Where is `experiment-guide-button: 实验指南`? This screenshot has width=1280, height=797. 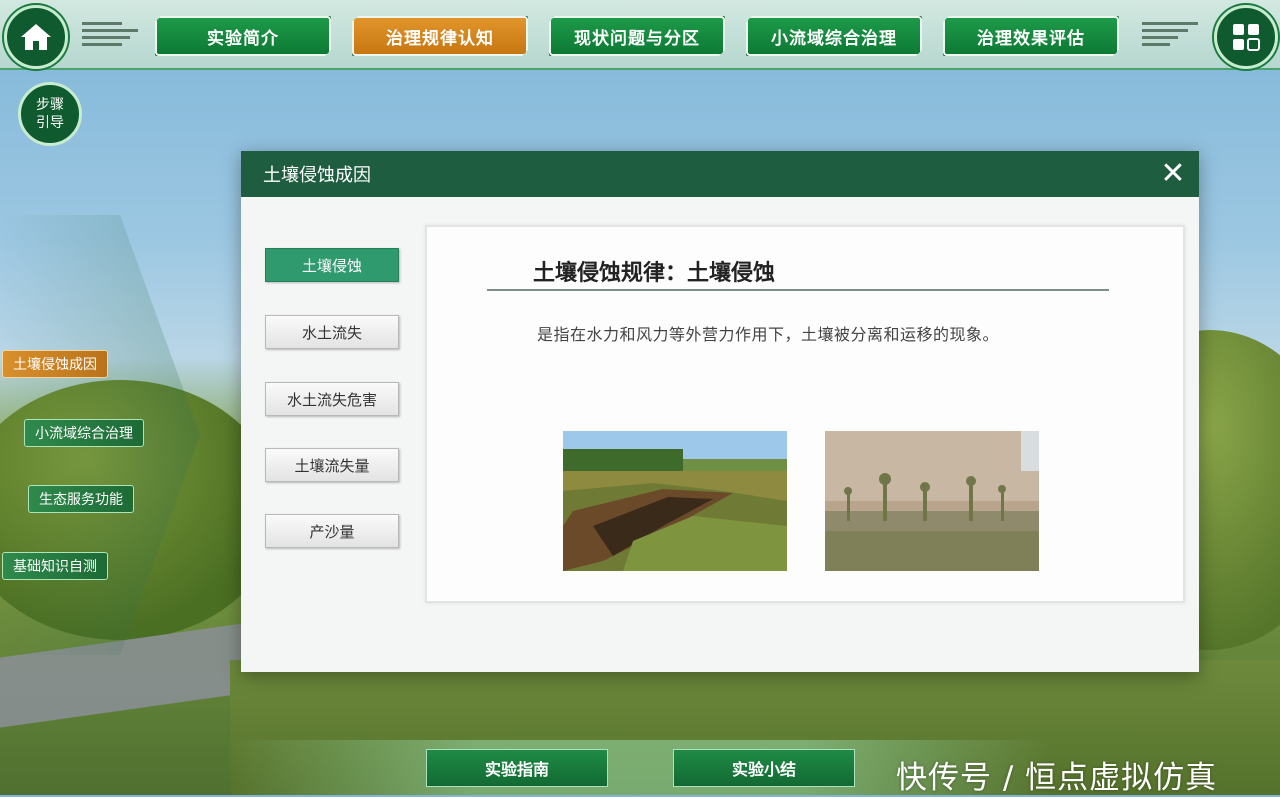
experiment-guide-button: 实验指南 is located at coordinates (517, 768).